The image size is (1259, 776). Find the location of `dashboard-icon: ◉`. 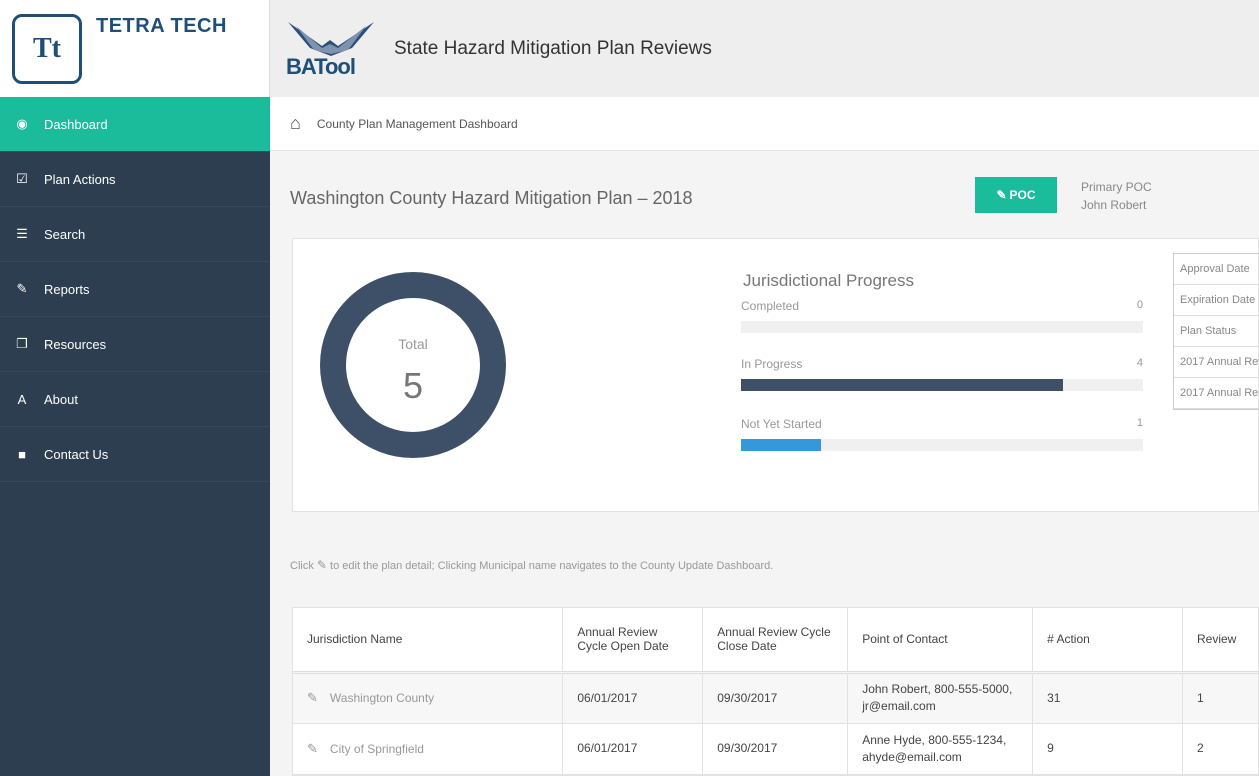

dashboard-icon: ◉ is located at coordinates (22, 123).